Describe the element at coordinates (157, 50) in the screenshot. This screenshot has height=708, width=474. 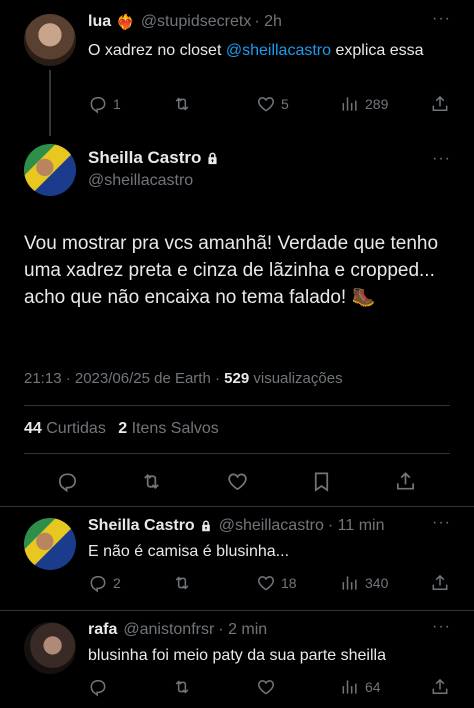
I see `reply-text-part: O xadrez no closet` at that location.